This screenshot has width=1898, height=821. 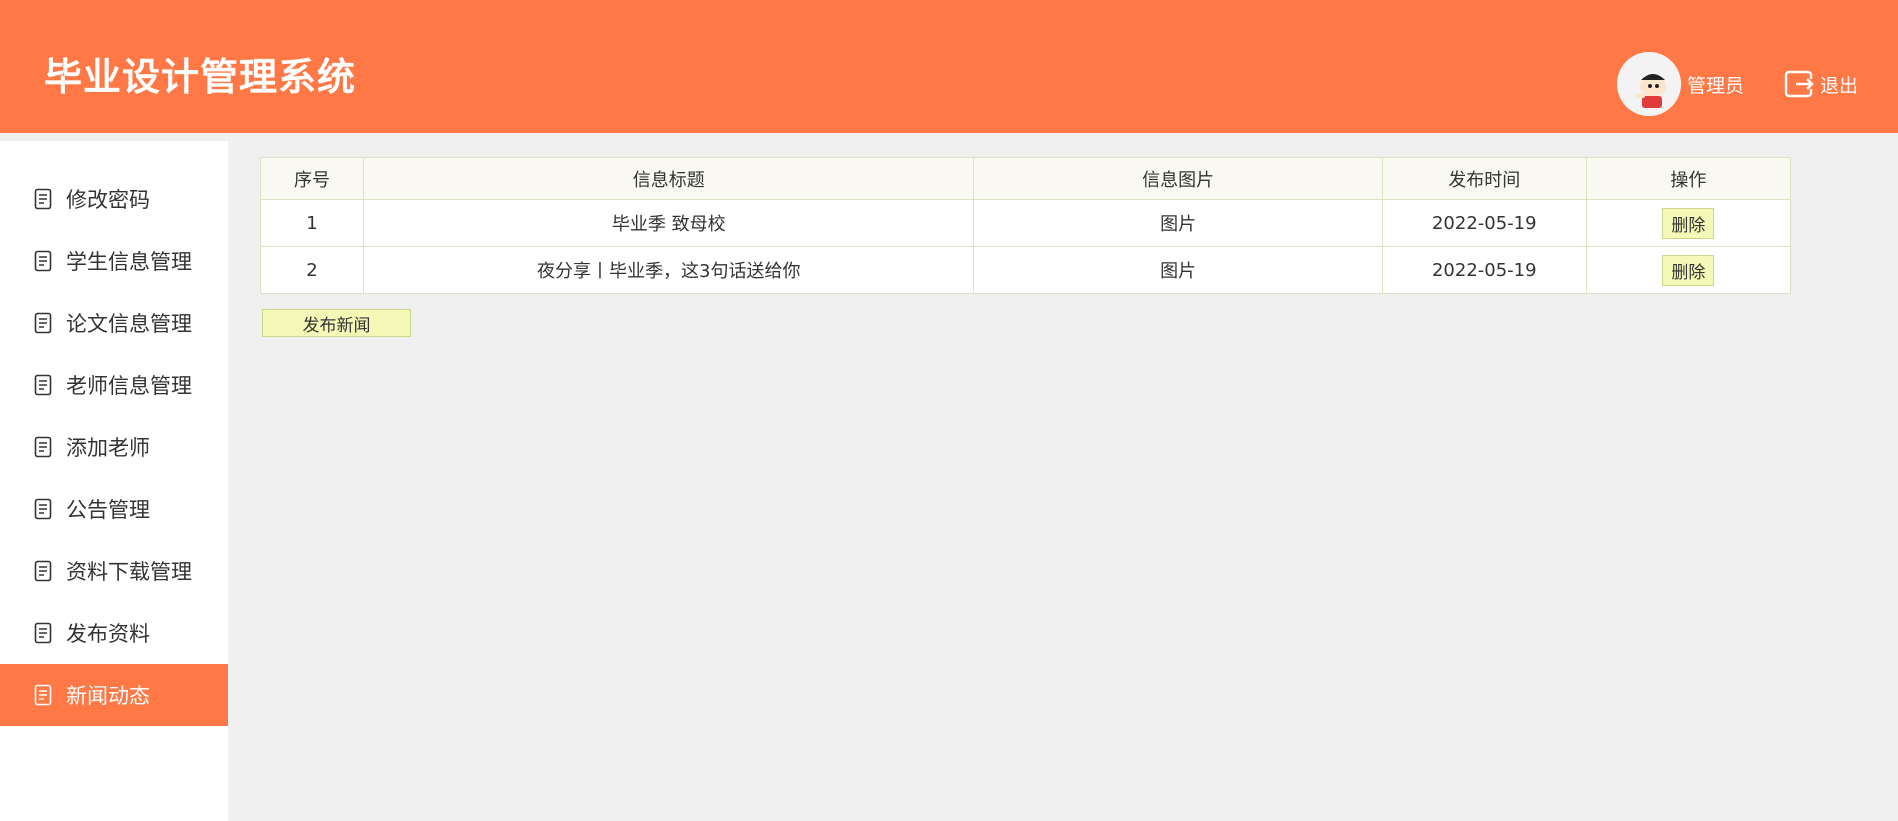 What do you see at coordinates (312, 270) in the screenshot?
I see `cell-index: 2` at bounding box center [312, 270].